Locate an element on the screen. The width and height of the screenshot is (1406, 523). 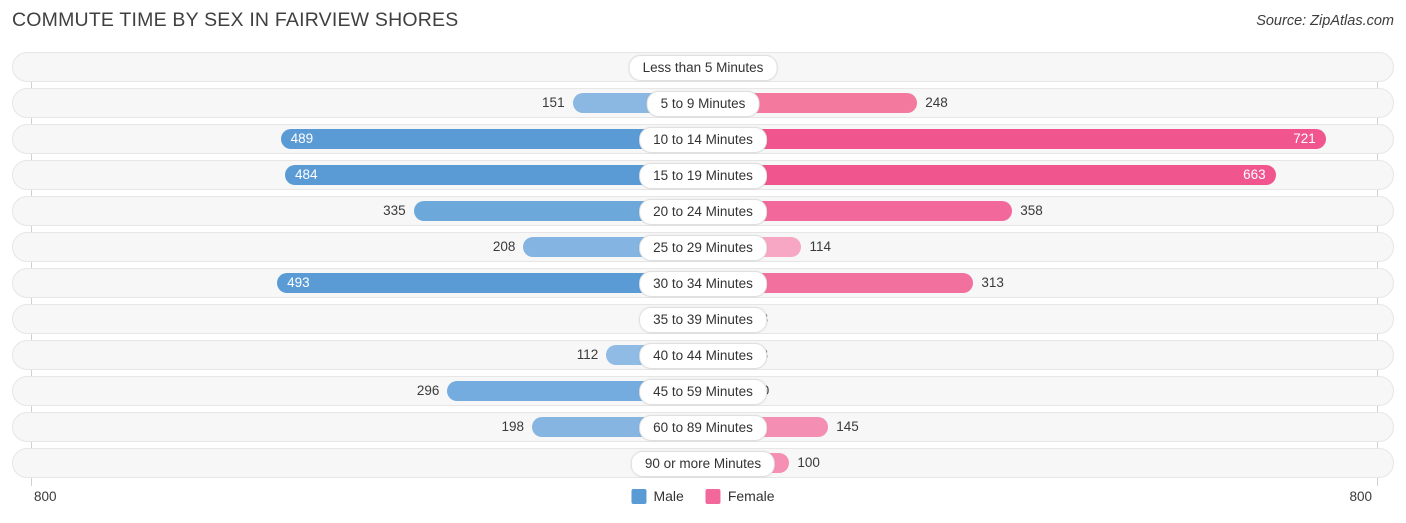
category-label: 15 to 19 Minutes is located at coordinates (703, 176).